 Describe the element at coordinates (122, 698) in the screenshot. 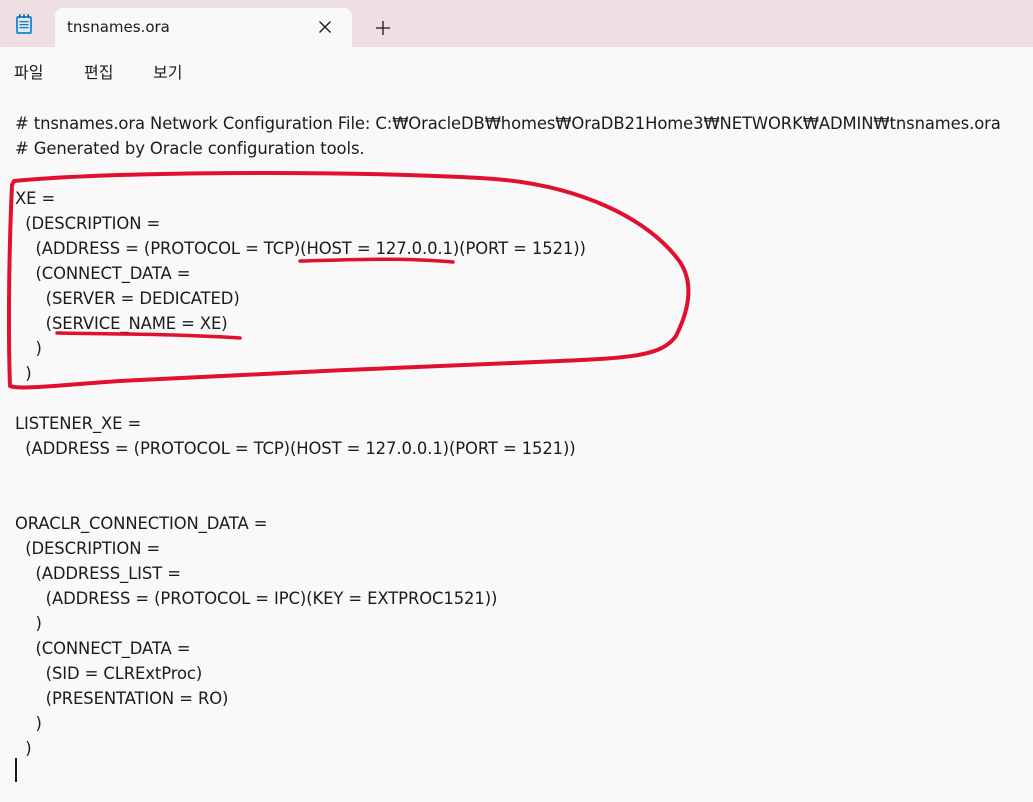

I see `editor-line: (PRESENTATION = RO)` at that location.